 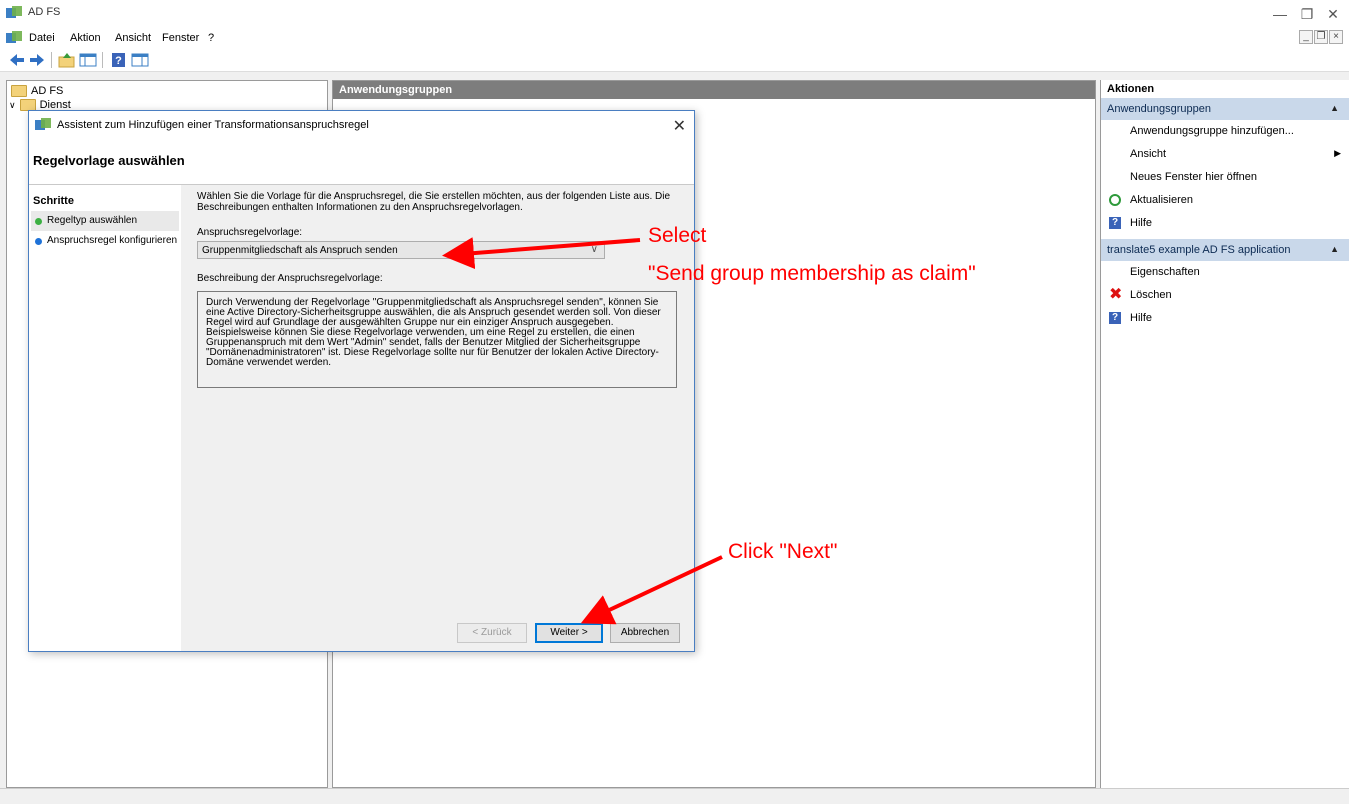 I want to click on tree-item-label: AD FS, so click(x=47, y=91).